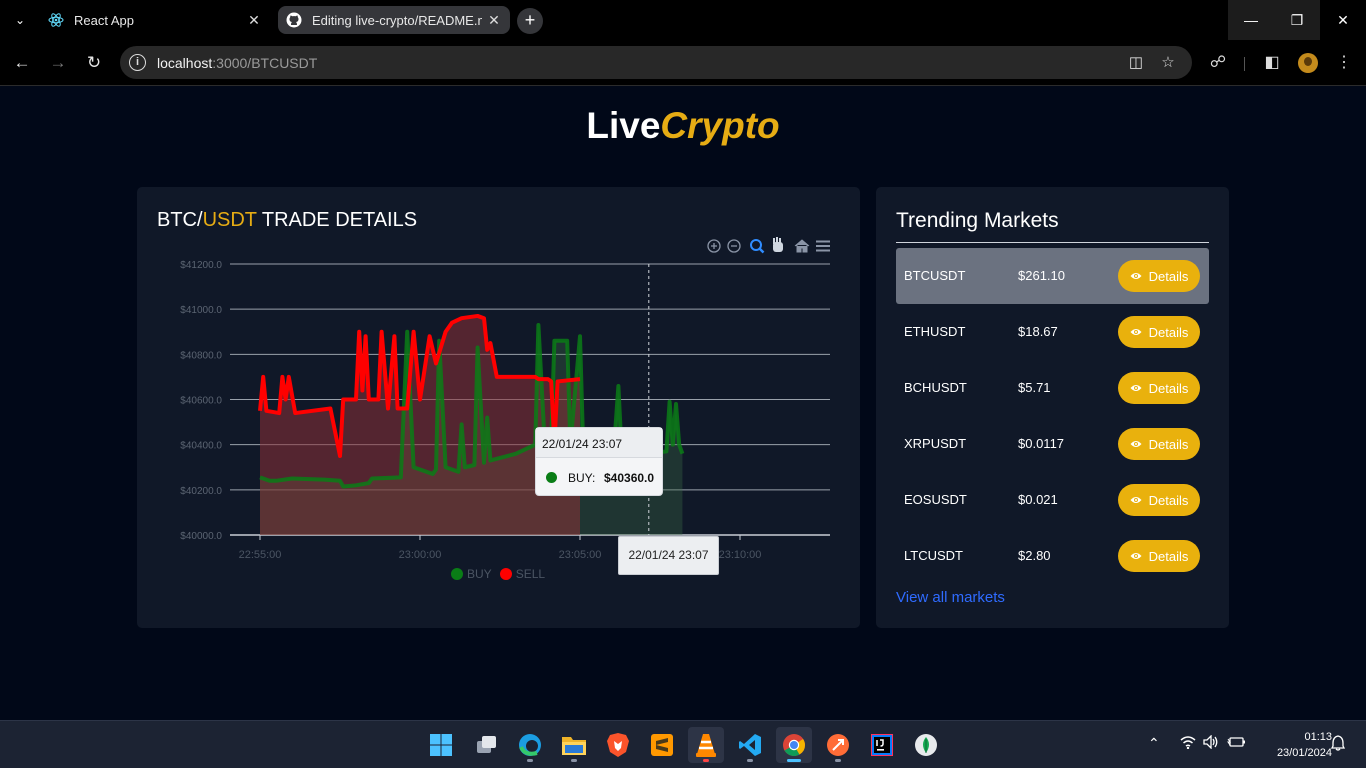 Image resolution: width=1366 pixels, height=768 pixels. I want to click on tooltip-time: 22/01/24 23:07, so click(599, 443).